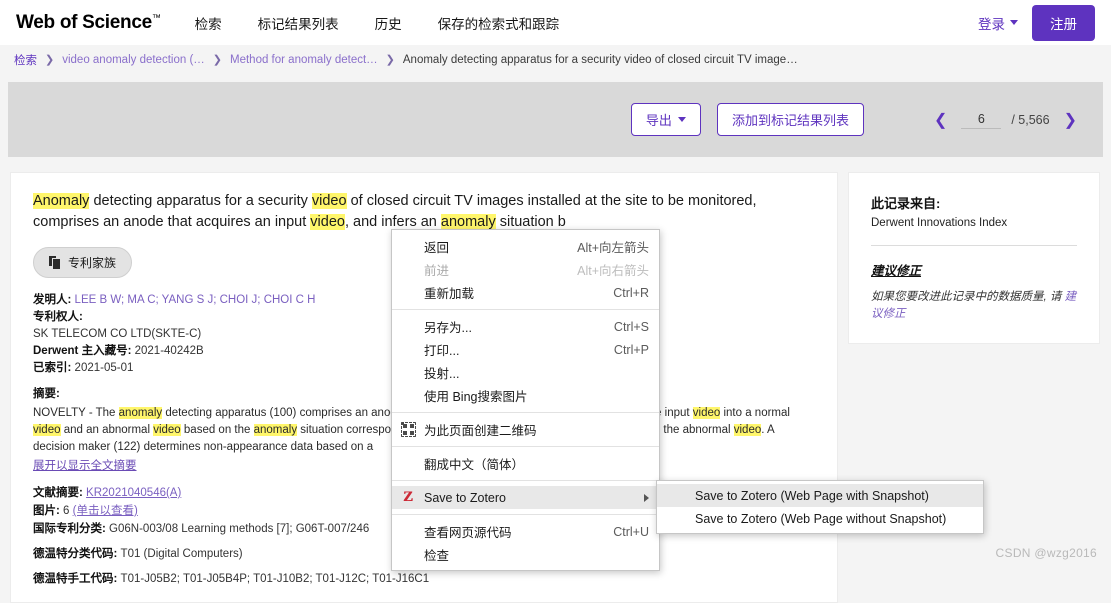 This screenshot has height=603, width=1111. I want to click on context-menu-item: 打印... Ctrl+P, so click(525, 349).